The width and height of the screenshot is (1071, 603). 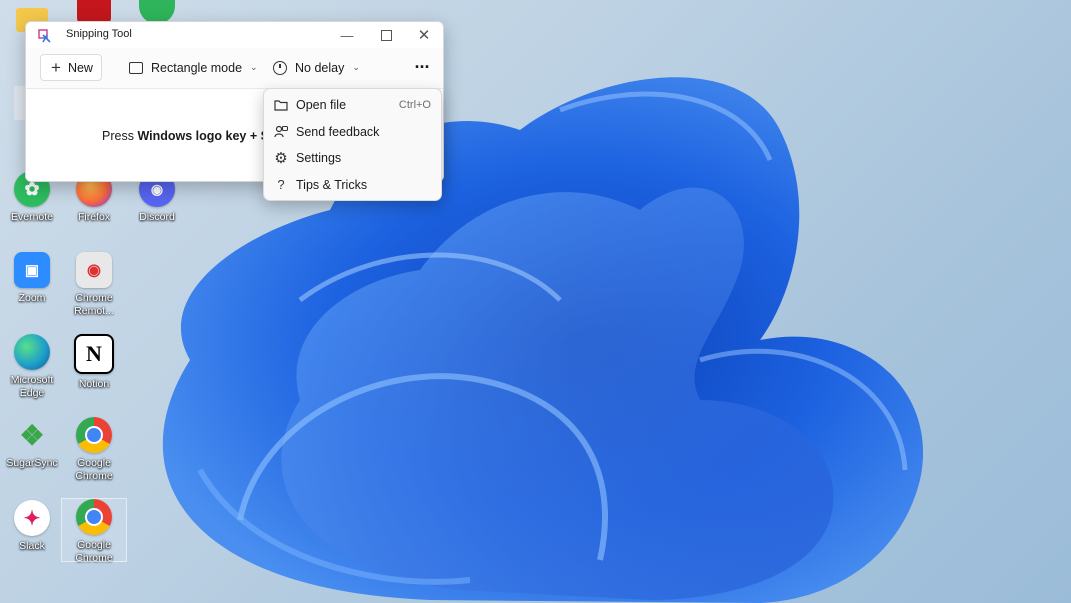 I want to click on plus-icon: +, so click(x=56, y=67).